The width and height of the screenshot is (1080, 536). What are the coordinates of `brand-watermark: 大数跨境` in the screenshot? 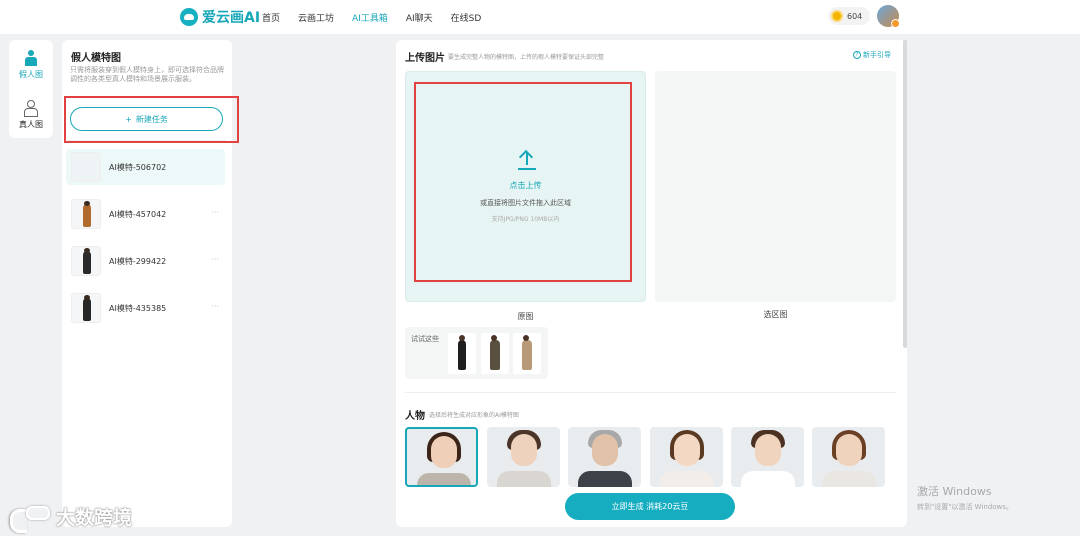 It's located at (71, 518).